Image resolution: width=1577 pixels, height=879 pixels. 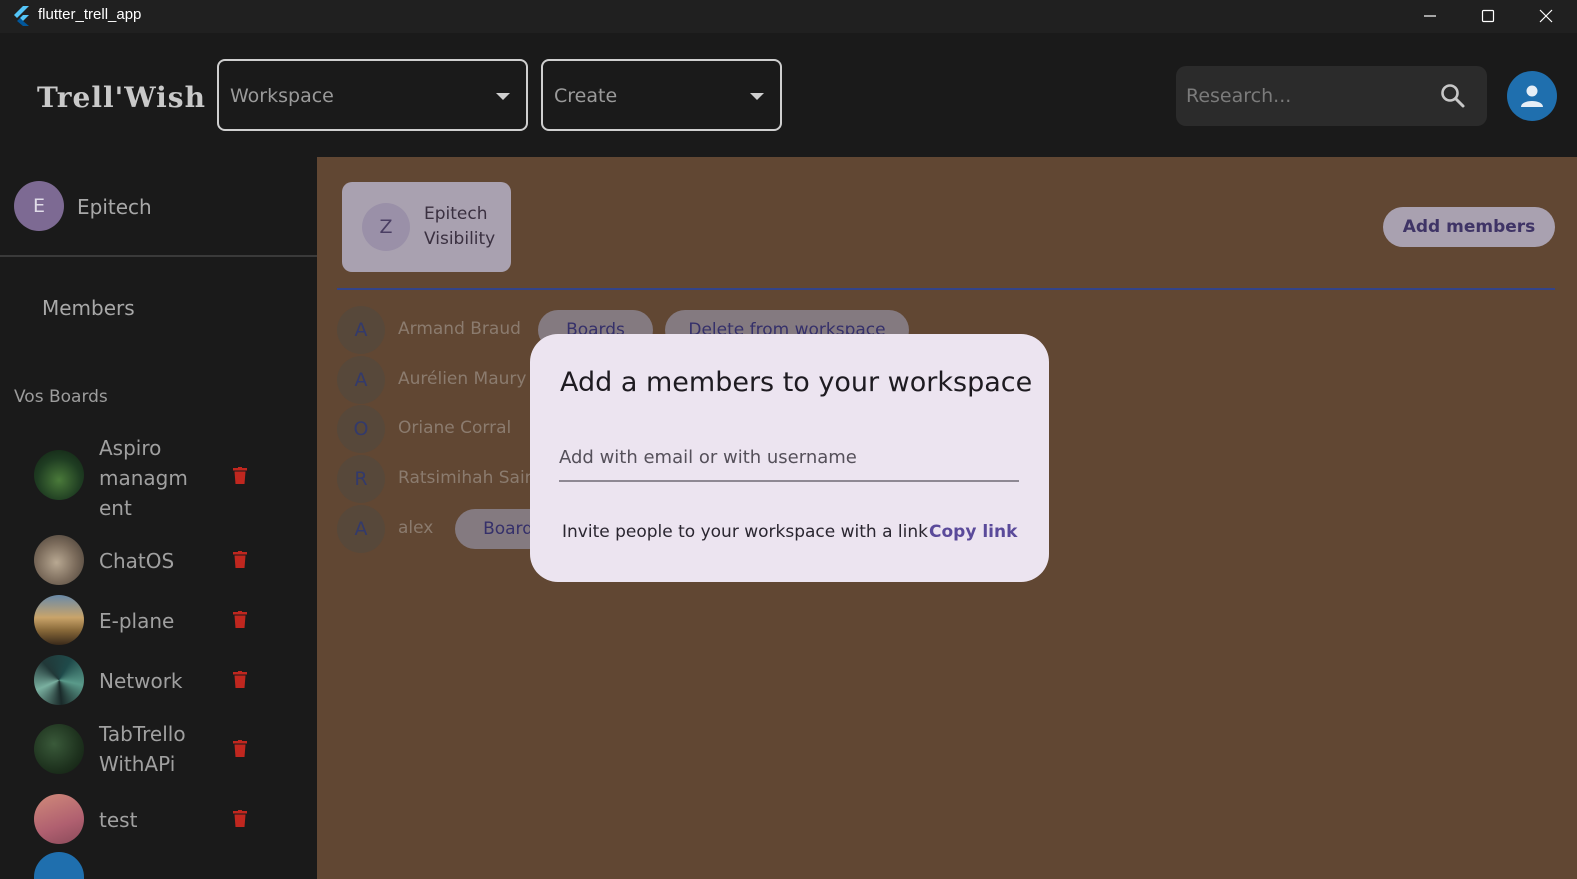 What do you see at coordinates (21, 16) in the screenshot?
I see `flutter-logo-icon` at bounding box center [21, 16].